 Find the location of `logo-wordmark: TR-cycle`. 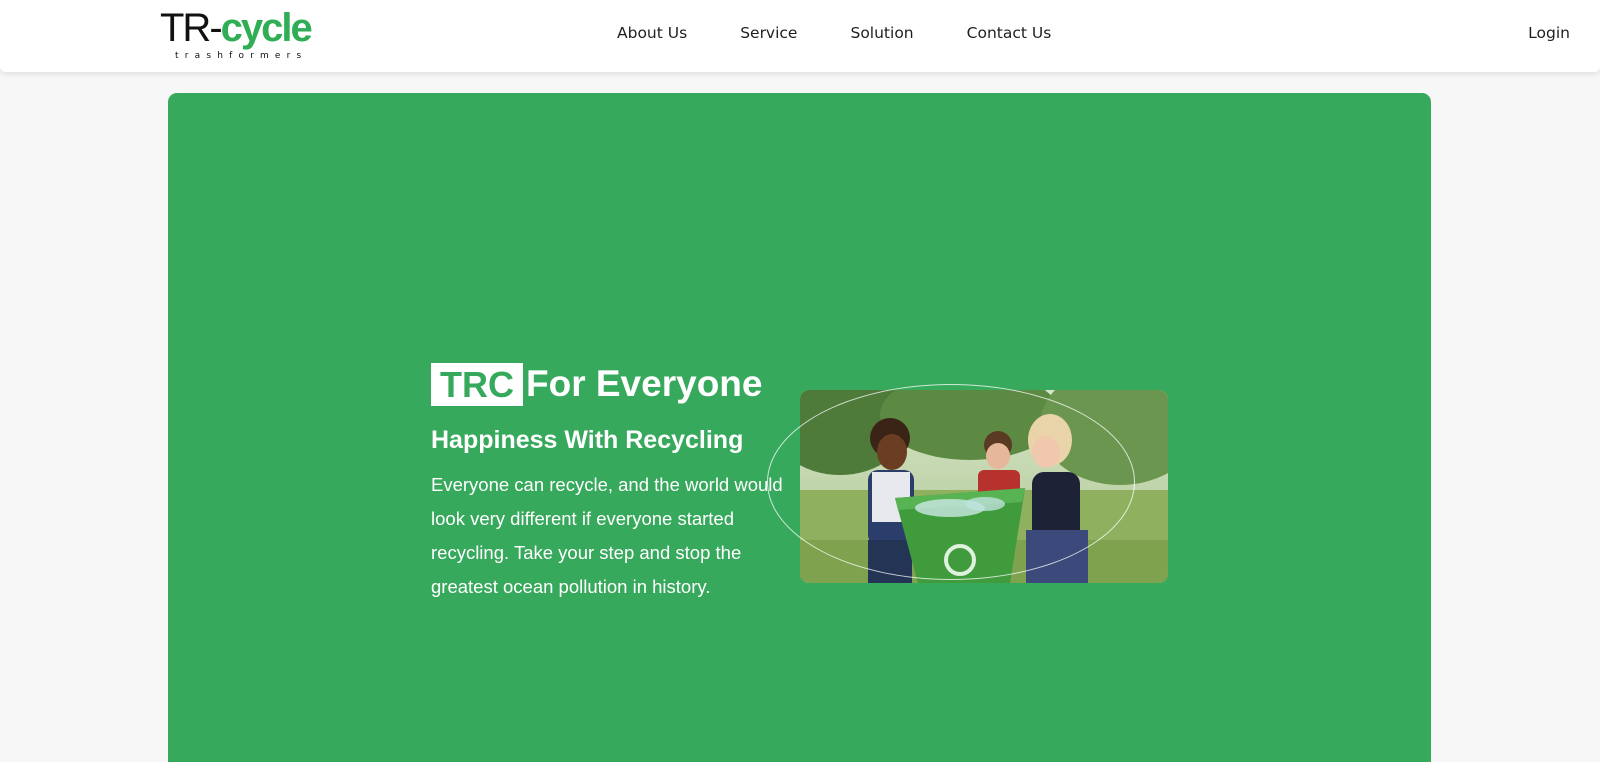

logo-wordmark: TR-cycle is located at coordinates (236, 28).